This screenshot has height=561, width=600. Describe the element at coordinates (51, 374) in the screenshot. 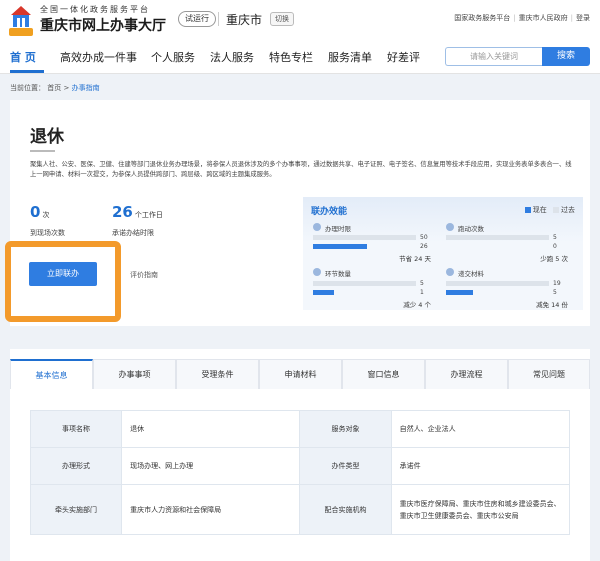

I see `tab-basic-info: 基本信息` at that location.